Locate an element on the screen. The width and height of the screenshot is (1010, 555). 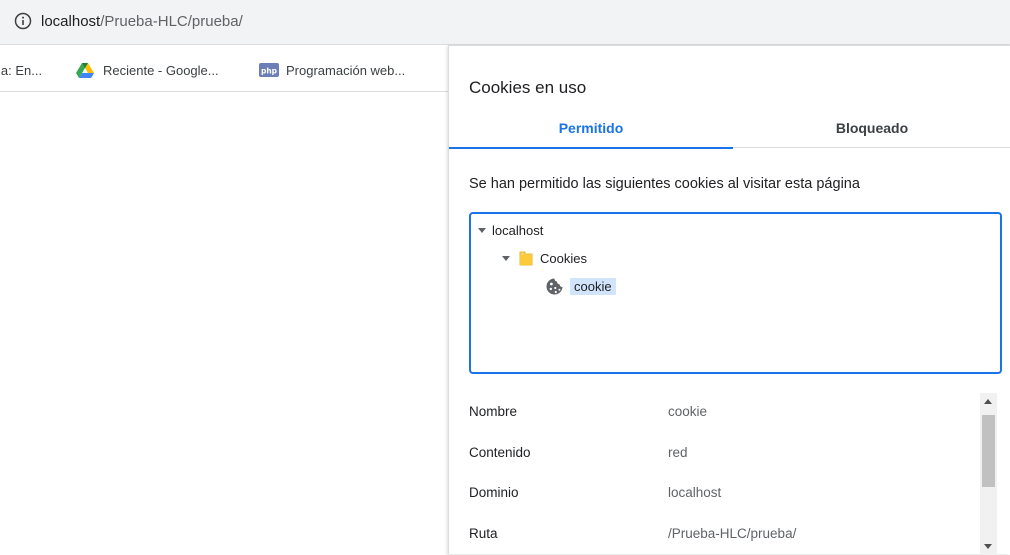
tree-node-localhost: localhost is located at coordinates (510, 230).